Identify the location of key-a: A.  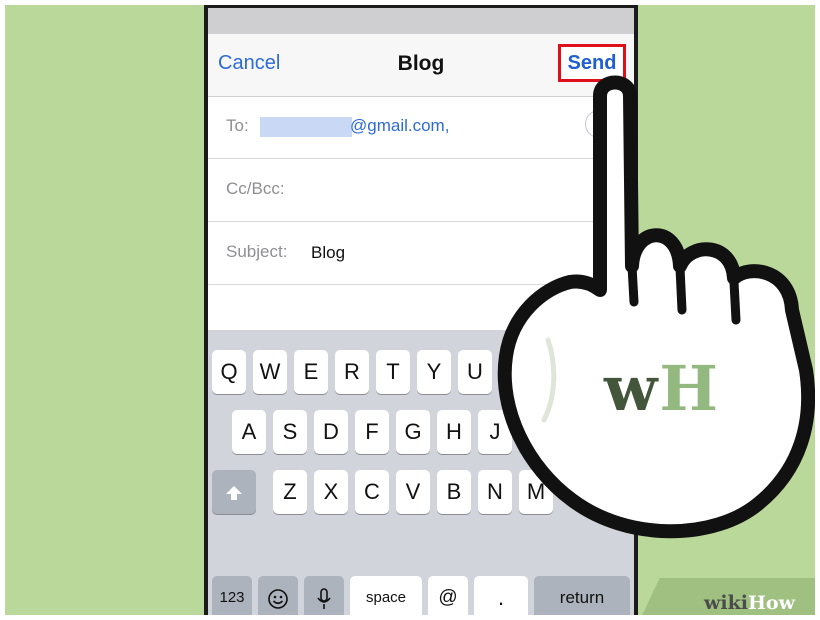
(249, 432).